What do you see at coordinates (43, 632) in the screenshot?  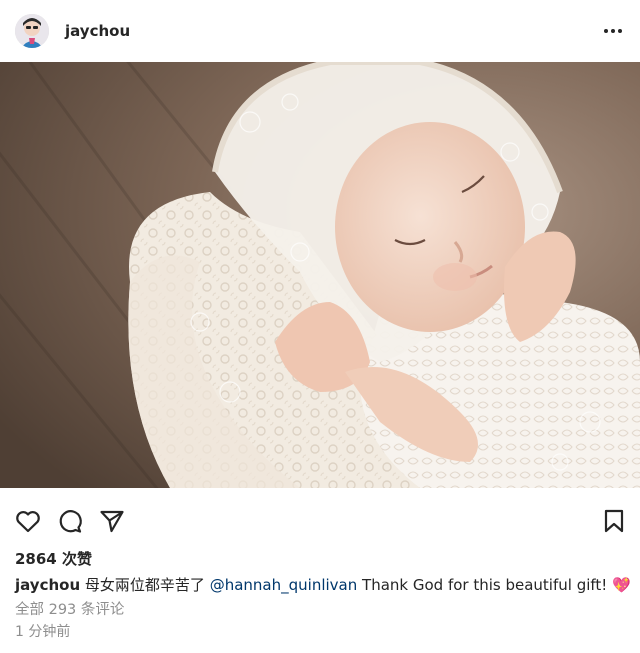 I see `post-timestamp: 1 分钟前` at bounding box center [43, 632].